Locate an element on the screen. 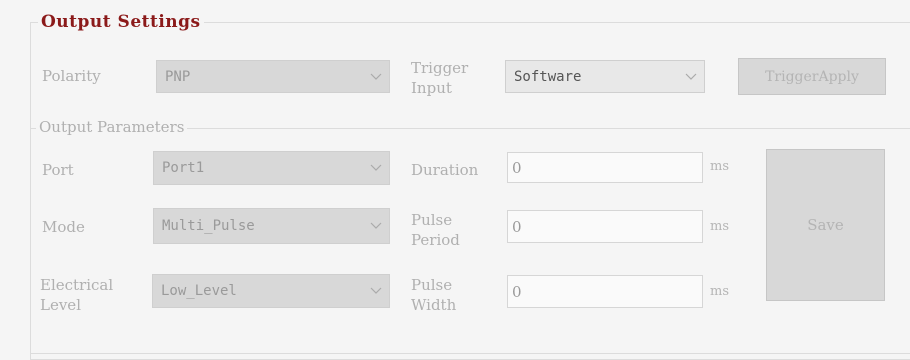  mode-select: Multi_Pulse is located at coordinates (271, 226).